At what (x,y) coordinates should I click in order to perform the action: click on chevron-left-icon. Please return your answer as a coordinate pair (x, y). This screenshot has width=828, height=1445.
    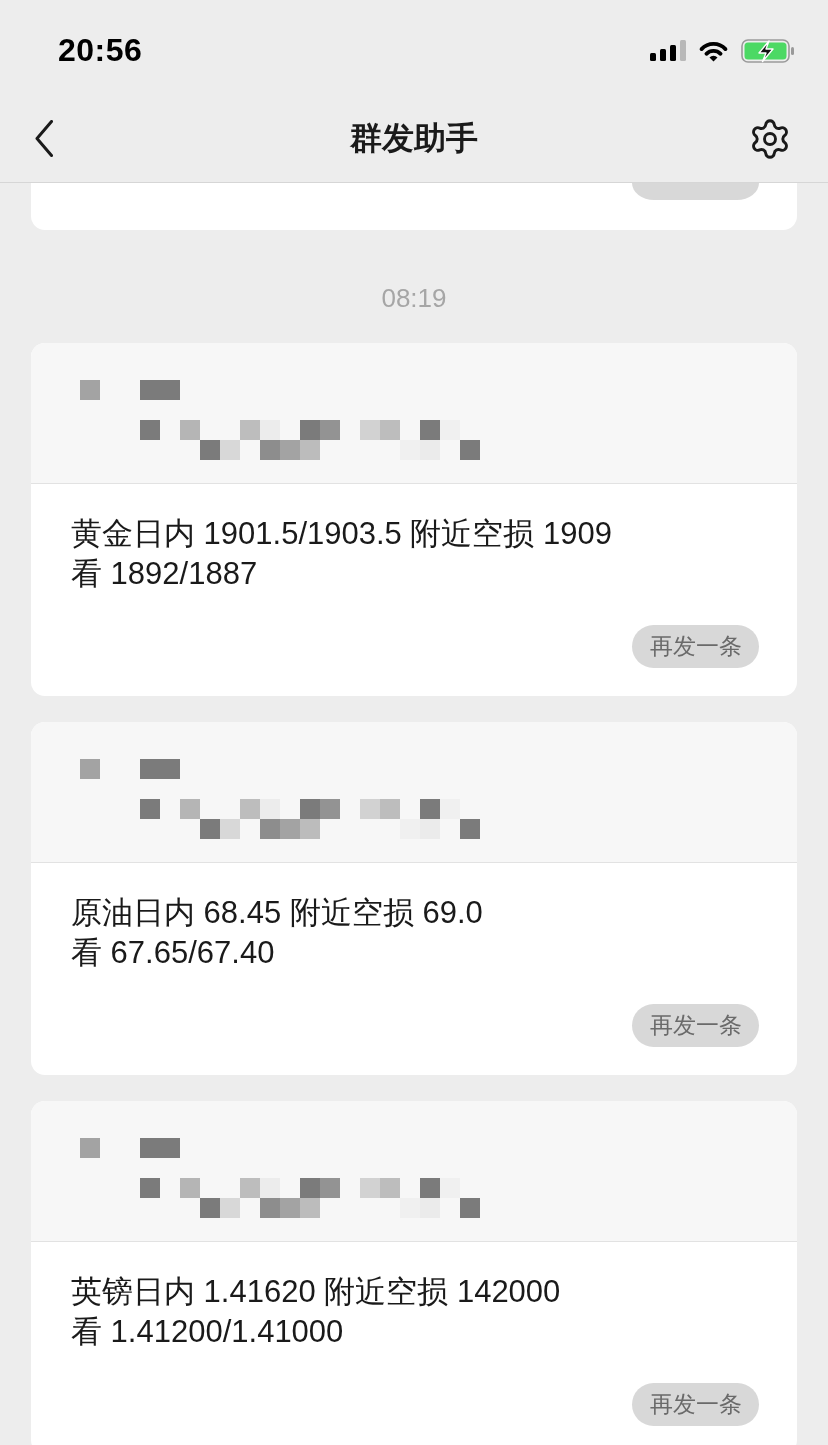
    Looking at the image, I should click on (44, 138).